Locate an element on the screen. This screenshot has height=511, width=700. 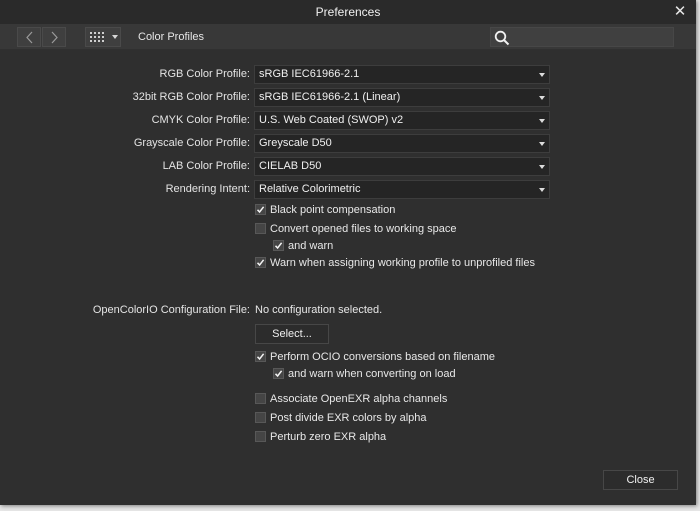
dropdown-value: Greyscale D50 is located at coordinates (295, 143).